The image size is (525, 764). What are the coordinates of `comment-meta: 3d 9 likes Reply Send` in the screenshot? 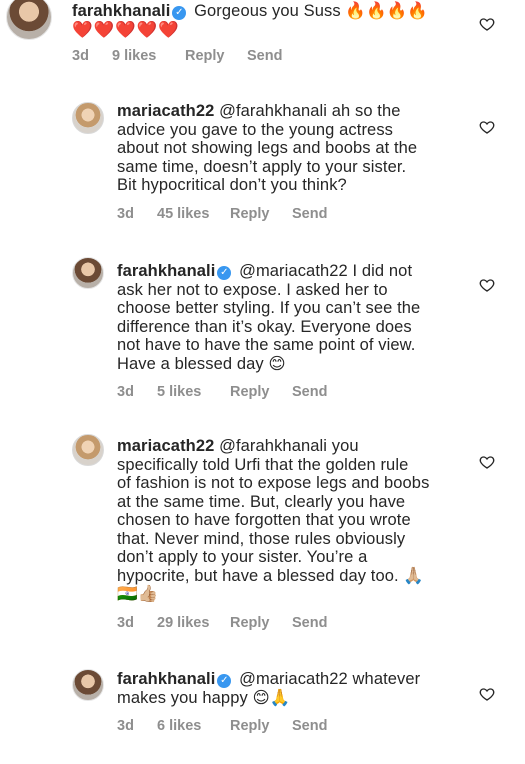 It's located at (177, 56).